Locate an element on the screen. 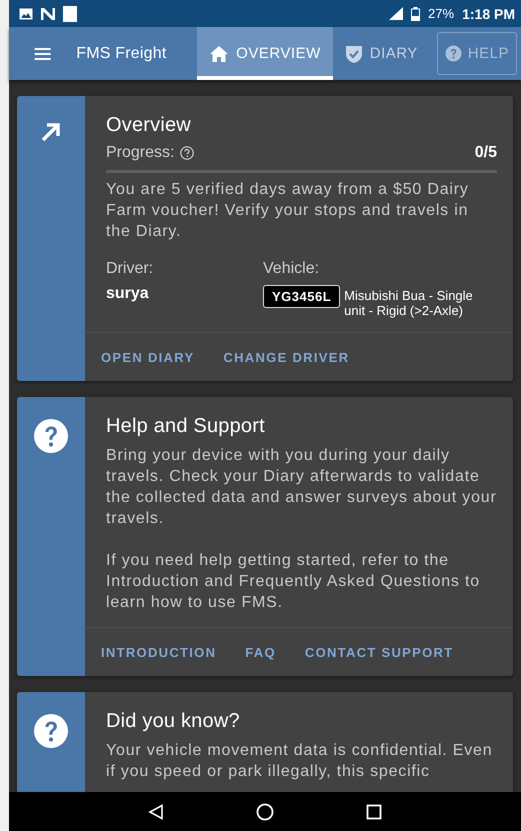 This screenshot has width=521, height=831. card-text: Bring your device with you during your daily travels. Check your Diary afterwards to validate the collected data and answer surveys about your travels. is located at coordinates (301, 487).